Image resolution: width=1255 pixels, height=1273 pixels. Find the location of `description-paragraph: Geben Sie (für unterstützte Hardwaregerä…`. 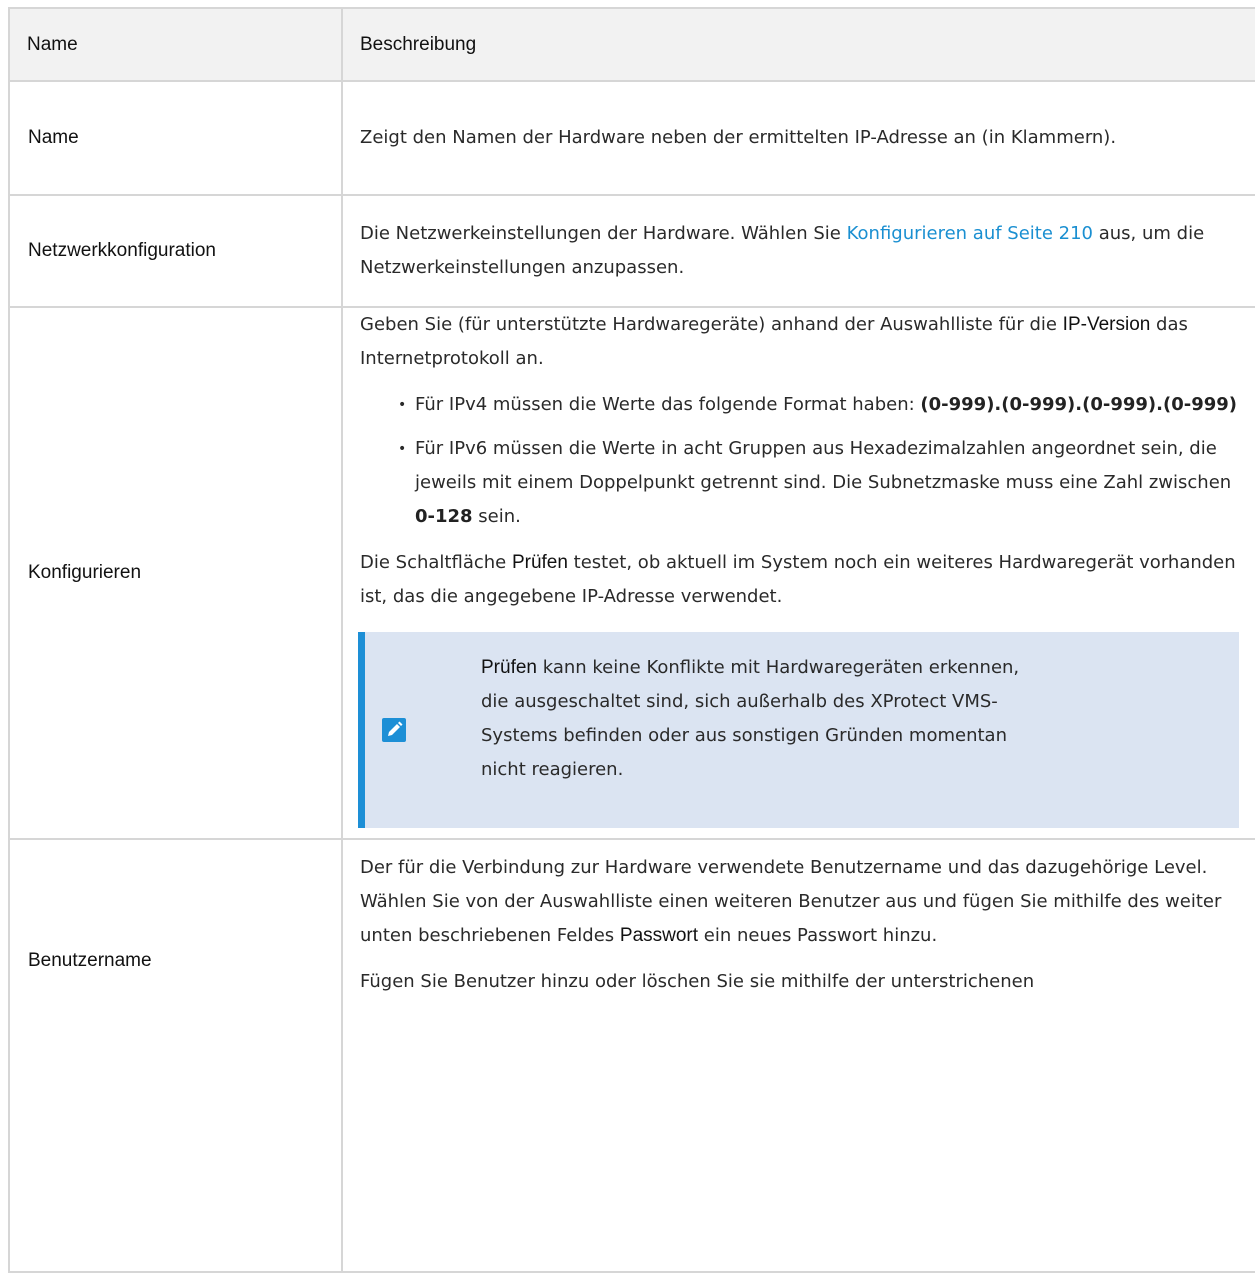

description-paragraph: Geben Sie (für unterstützte Hardwaregerä… is located at coordinates (799, 342).